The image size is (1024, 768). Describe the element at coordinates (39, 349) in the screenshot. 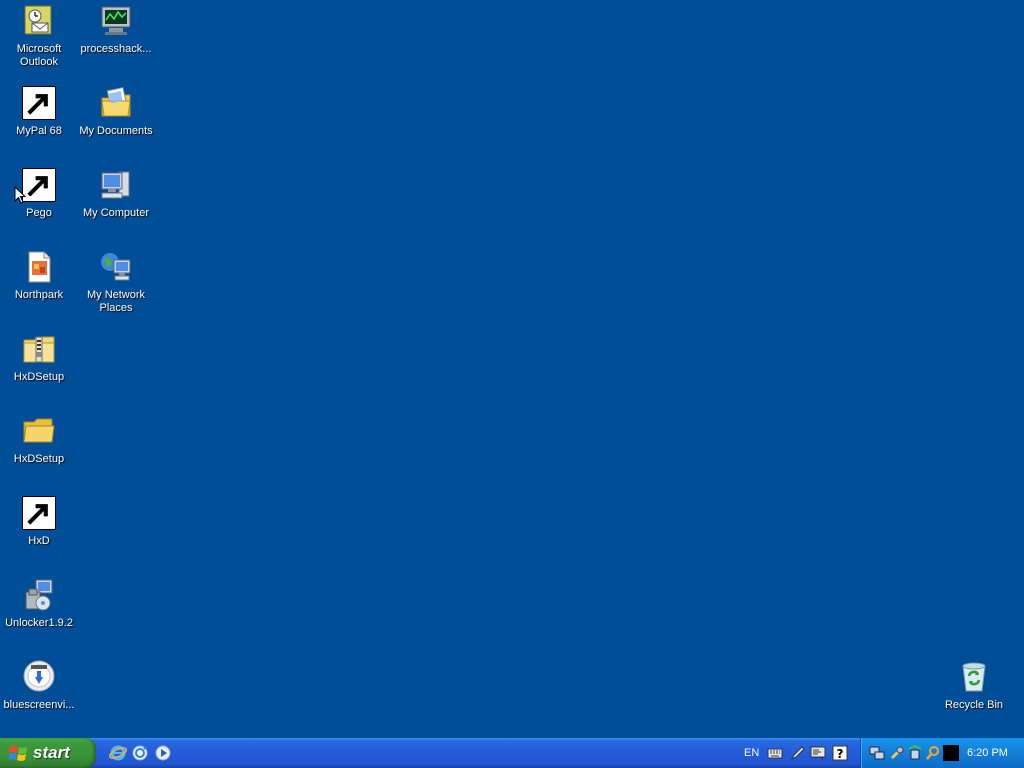

I see `zip-folder-icon` at that location.